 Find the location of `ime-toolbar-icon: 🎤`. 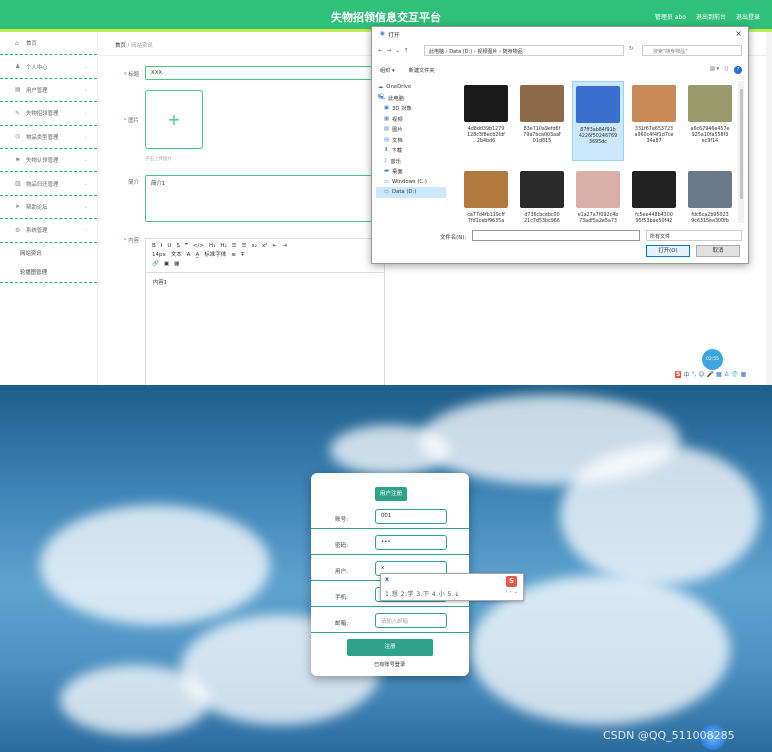

ime-toolbar-icon: 🎤 is located at coordinates (710, 374).